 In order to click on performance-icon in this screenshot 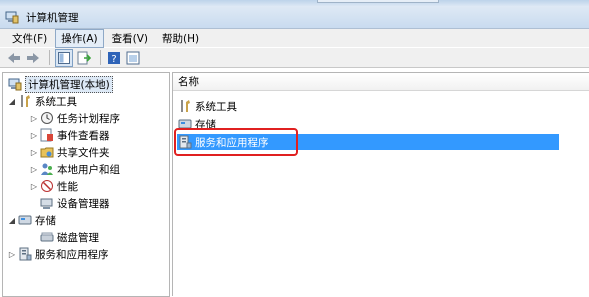, I will do `click(47, 186)`.